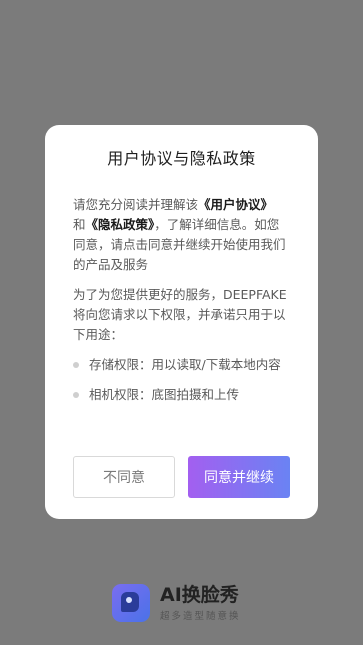  I want to click on intro-conjunction: 和, so click(79, 224).